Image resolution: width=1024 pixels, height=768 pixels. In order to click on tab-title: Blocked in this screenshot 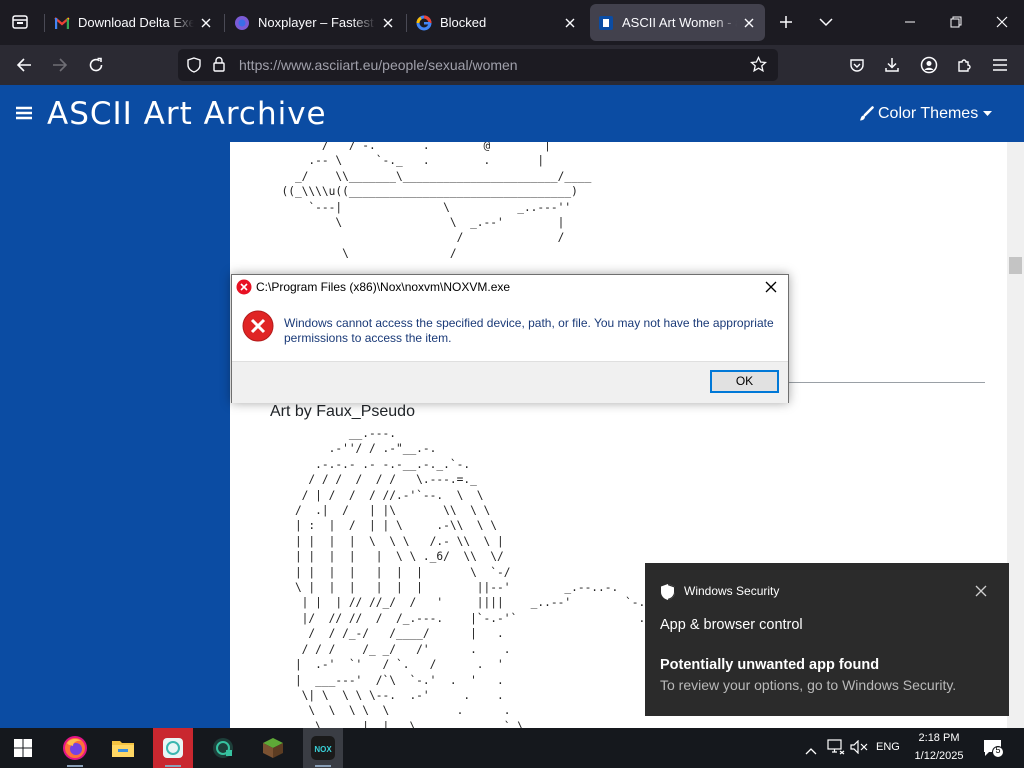, I will do `click(463, 22)`.